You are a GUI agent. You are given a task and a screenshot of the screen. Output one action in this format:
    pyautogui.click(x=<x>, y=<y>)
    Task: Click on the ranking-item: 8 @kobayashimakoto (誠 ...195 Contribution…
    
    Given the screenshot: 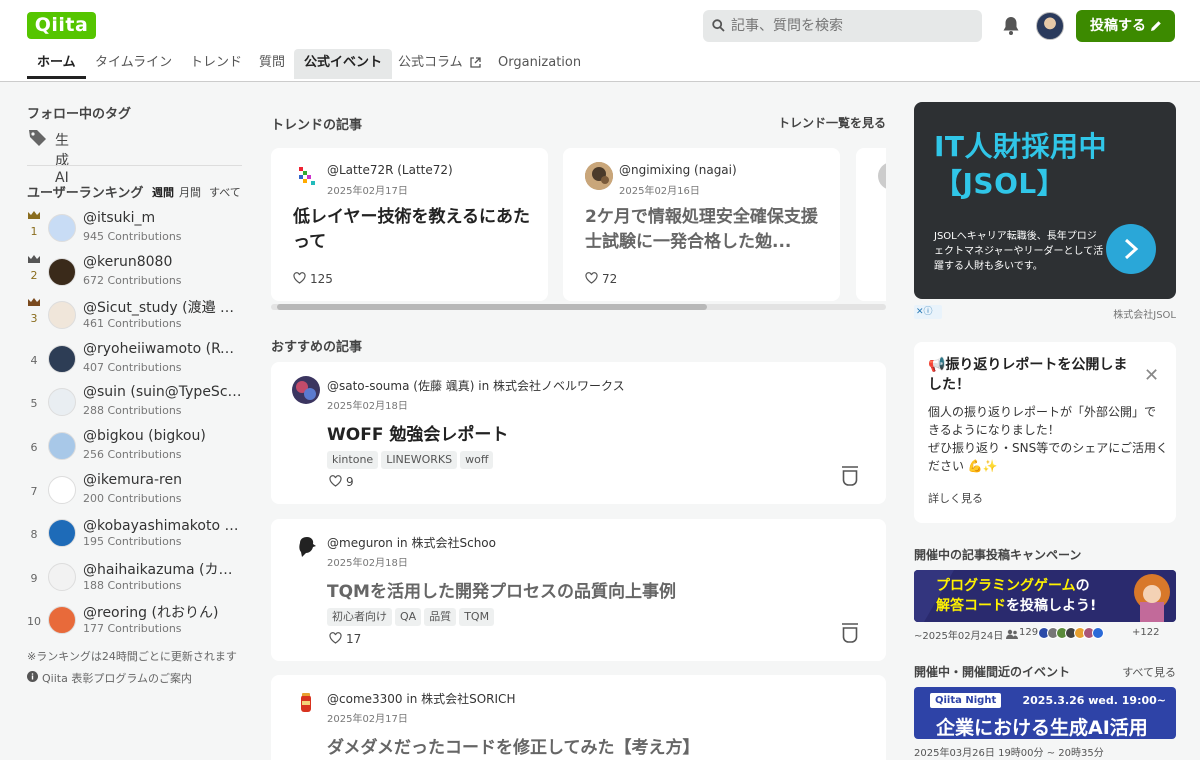 What is the action you would take?
    pyautogui.click(x=135, y=535)
    